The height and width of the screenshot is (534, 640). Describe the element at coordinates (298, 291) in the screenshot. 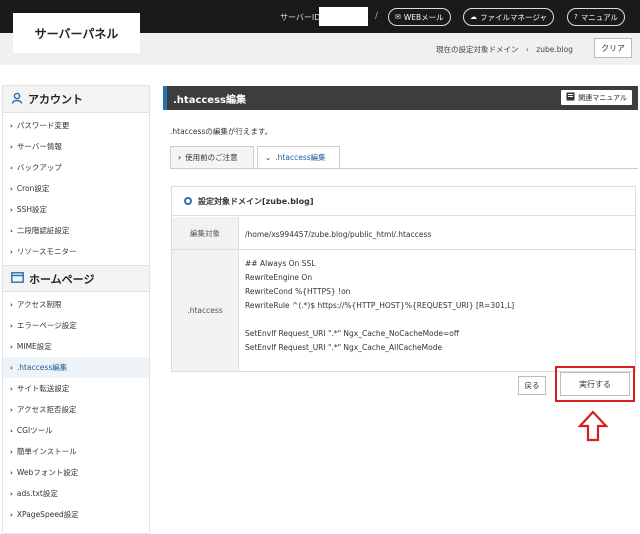

I see `code-line: RewriteCond %{HTTPS} !on` at that location.